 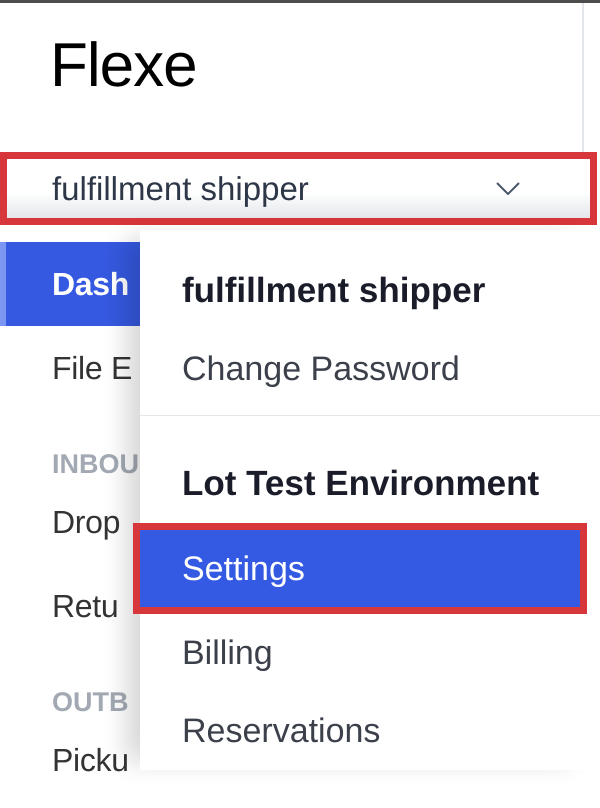 What do you see at coordinates (90, 702) in the screenshot?
I see `nav-section-heading: OUTB` at bounding box center [90, 702].